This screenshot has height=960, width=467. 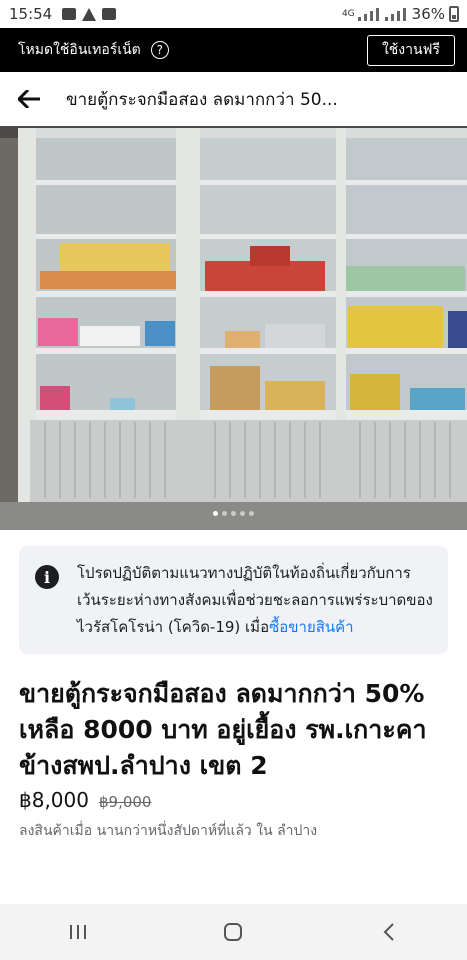 I want to click on signal-icon, so click(x=381, y=14).